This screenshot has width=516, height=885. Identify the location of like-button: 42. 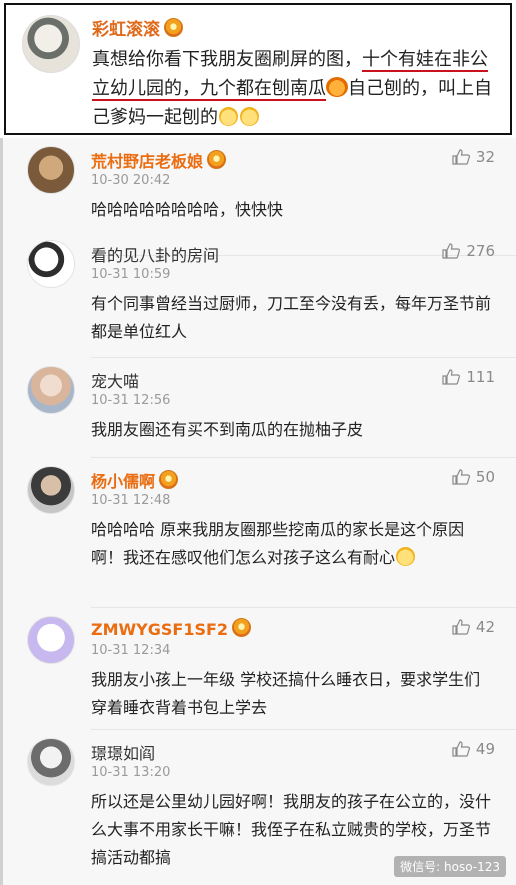
(473, 627).